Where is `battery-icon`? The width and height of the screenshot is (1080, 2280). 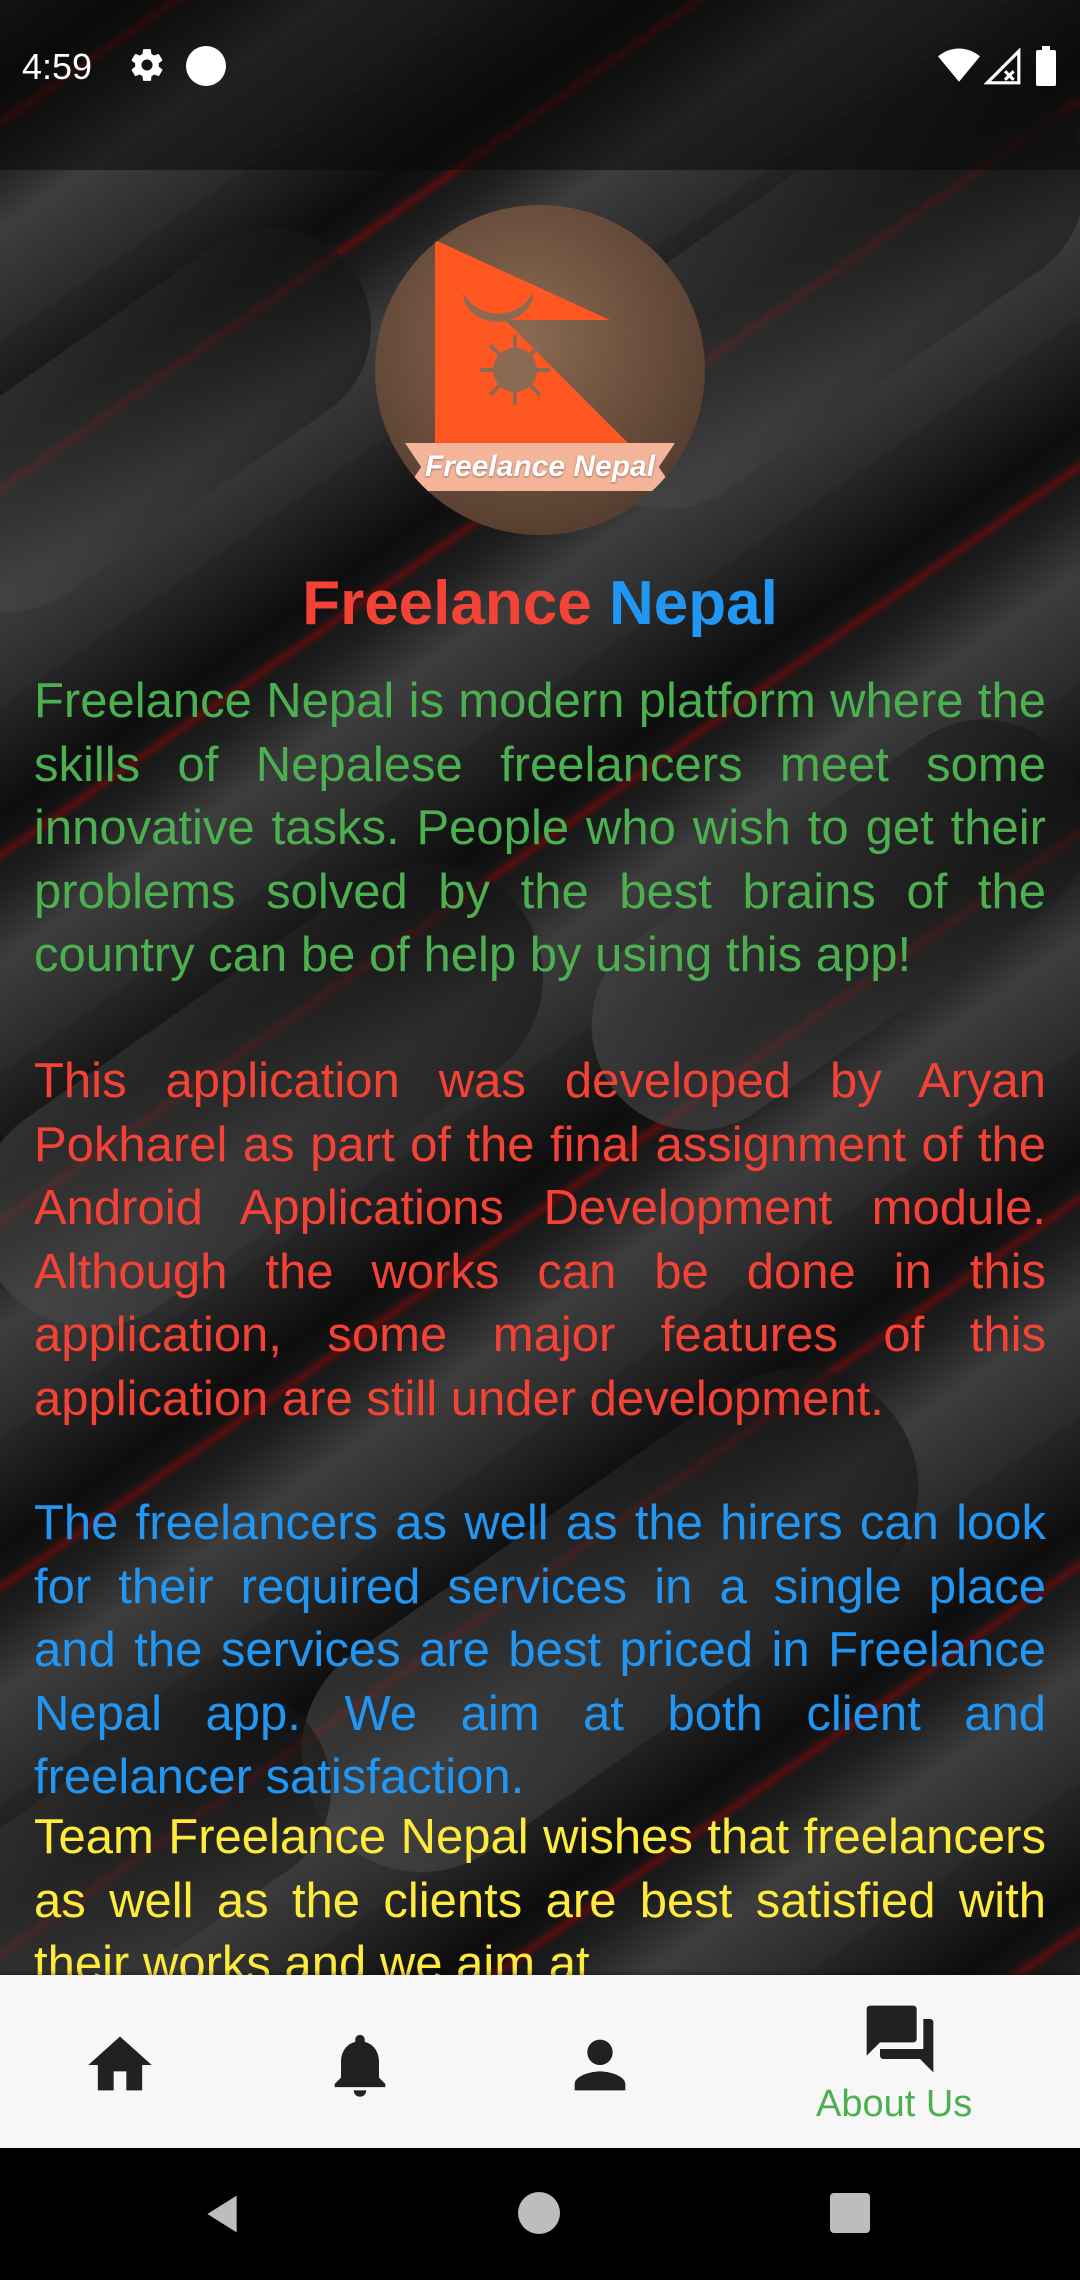
battery-icon is located at coordinates (1046, 66).